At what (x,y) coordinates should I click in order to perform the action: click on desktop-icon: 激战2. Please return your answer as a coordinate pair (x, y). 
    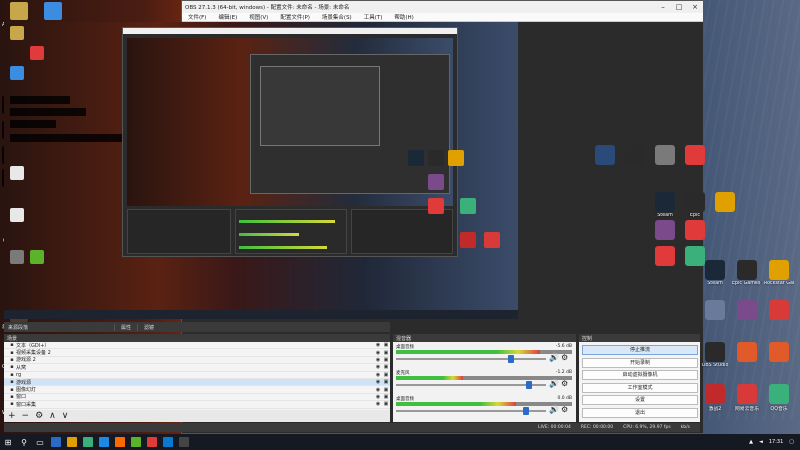
    Looking at the image, I should click on (715, 398).